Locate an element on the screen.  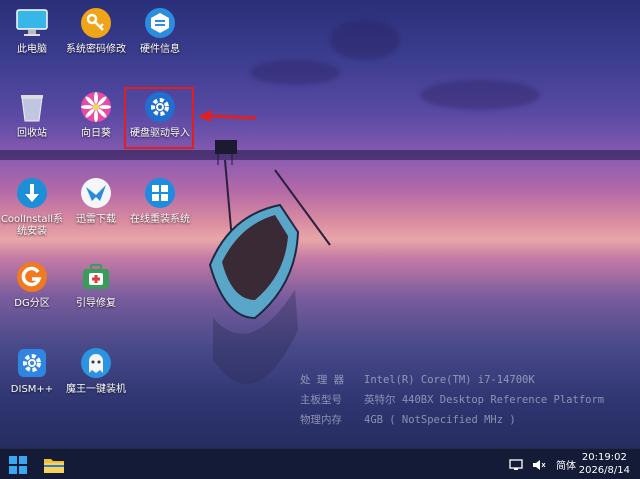
sysinfo-value: 英特尔 440BX Desktop Reference Platform is located at coordinates (484, 400).